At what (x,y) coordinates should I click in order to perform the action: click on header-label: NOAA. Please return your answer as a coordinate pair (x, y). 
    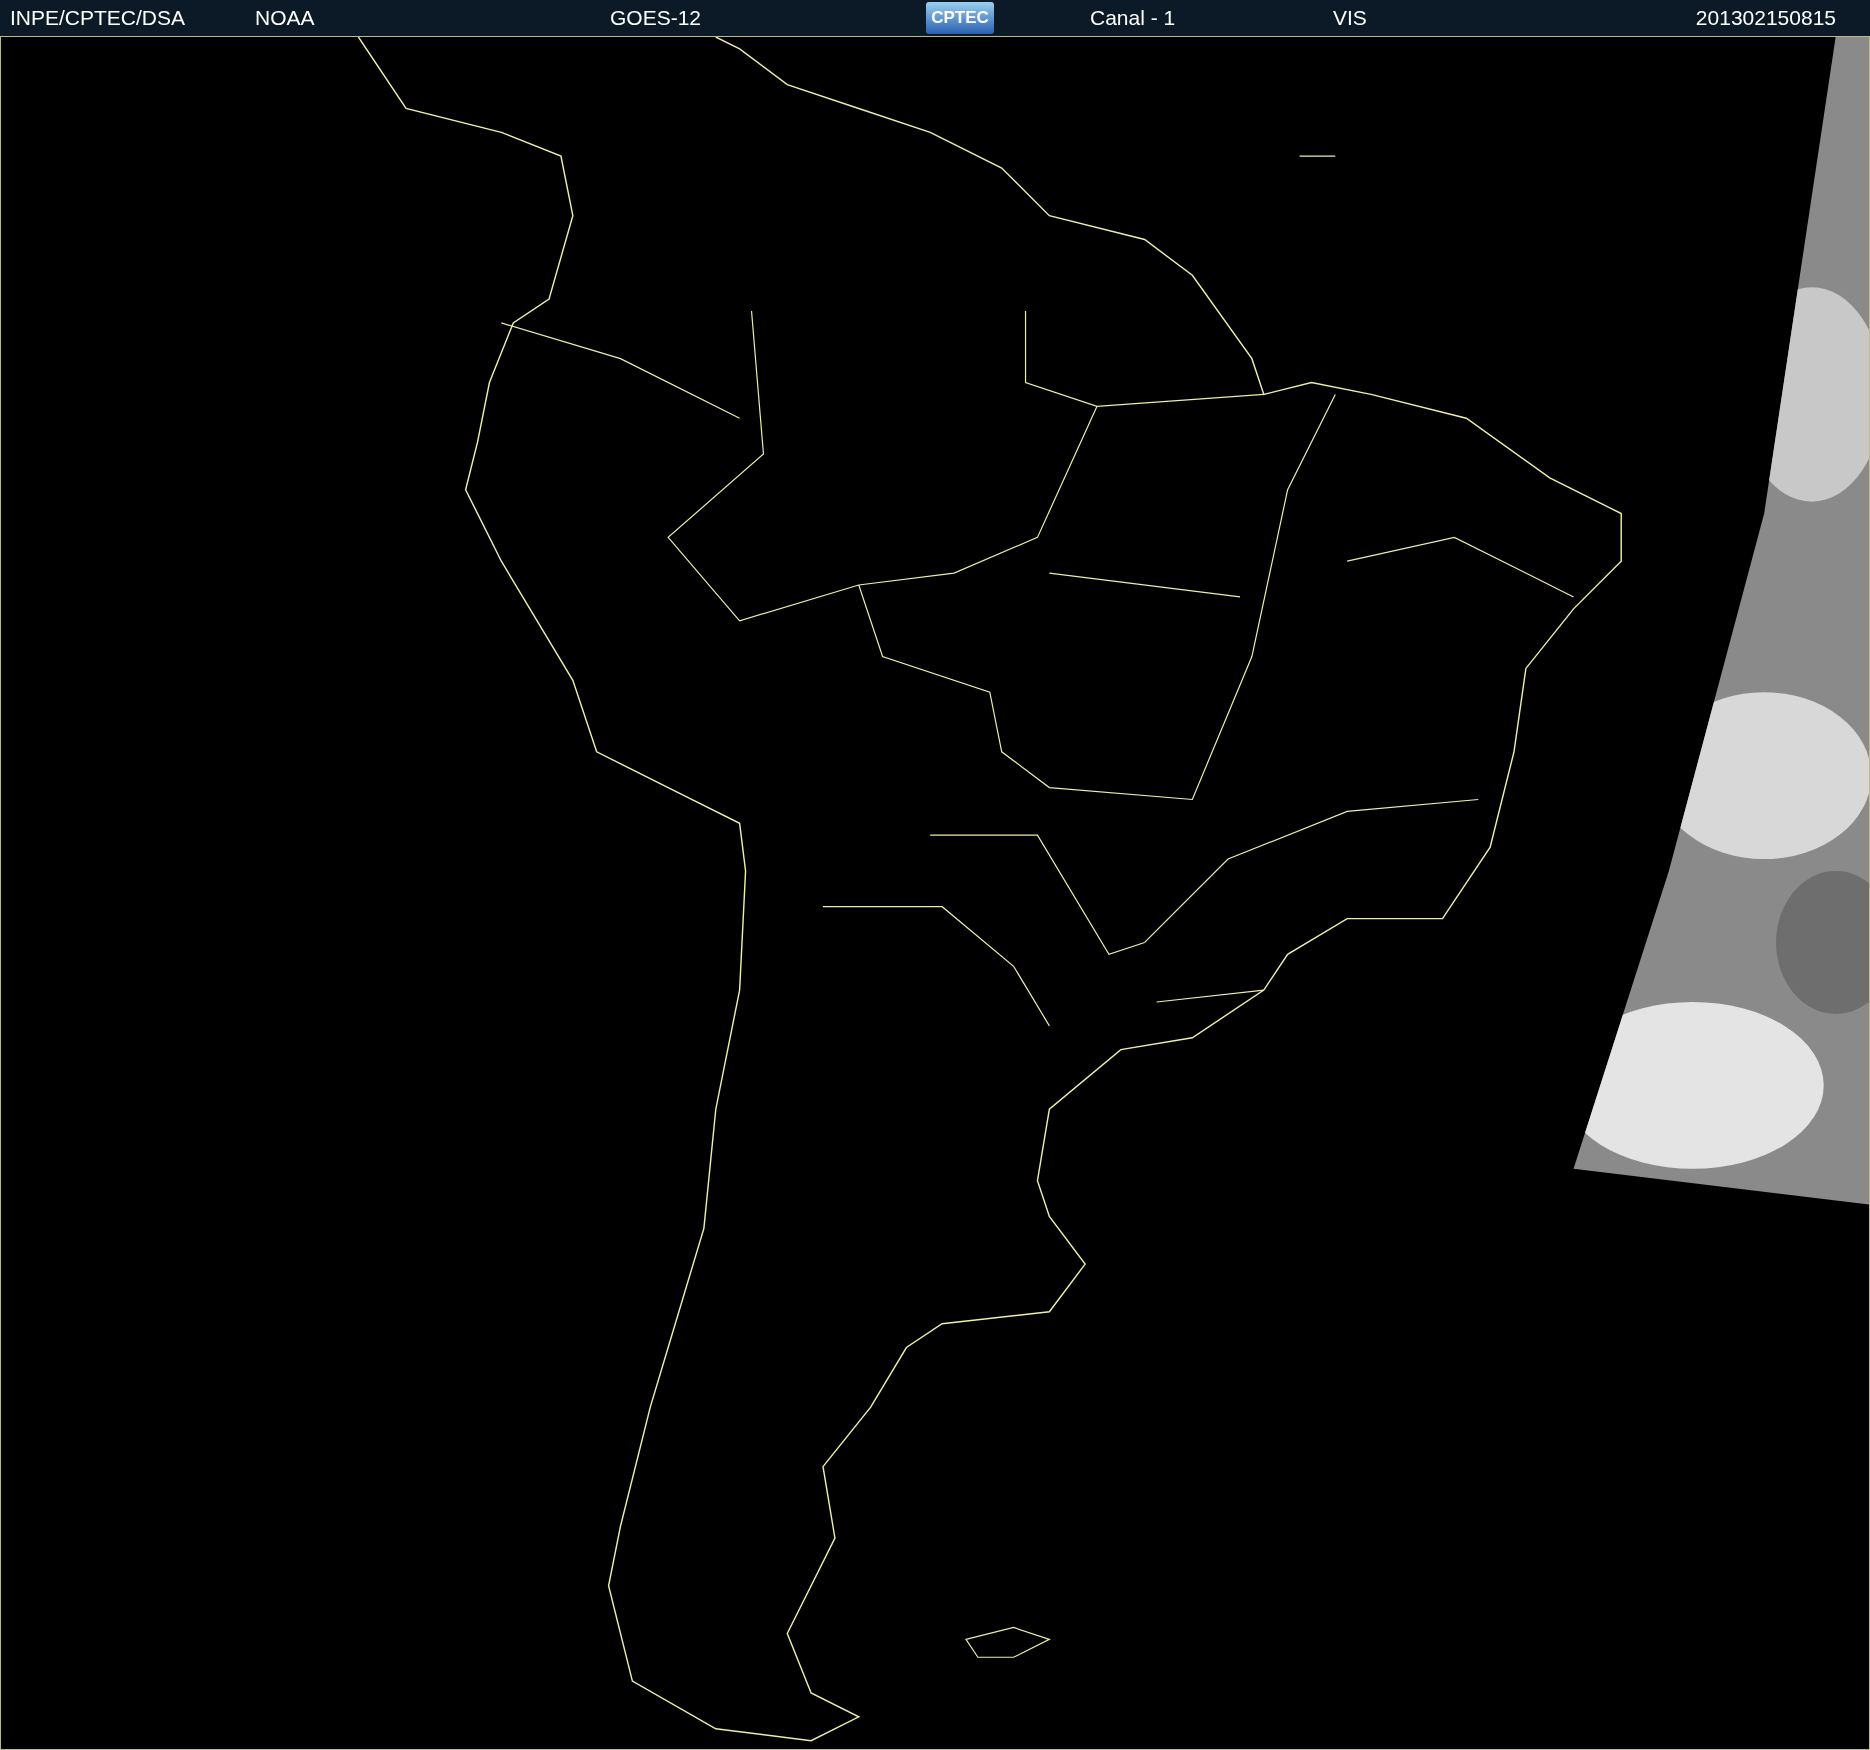
    Looking at the image, I should click on (285, 18).